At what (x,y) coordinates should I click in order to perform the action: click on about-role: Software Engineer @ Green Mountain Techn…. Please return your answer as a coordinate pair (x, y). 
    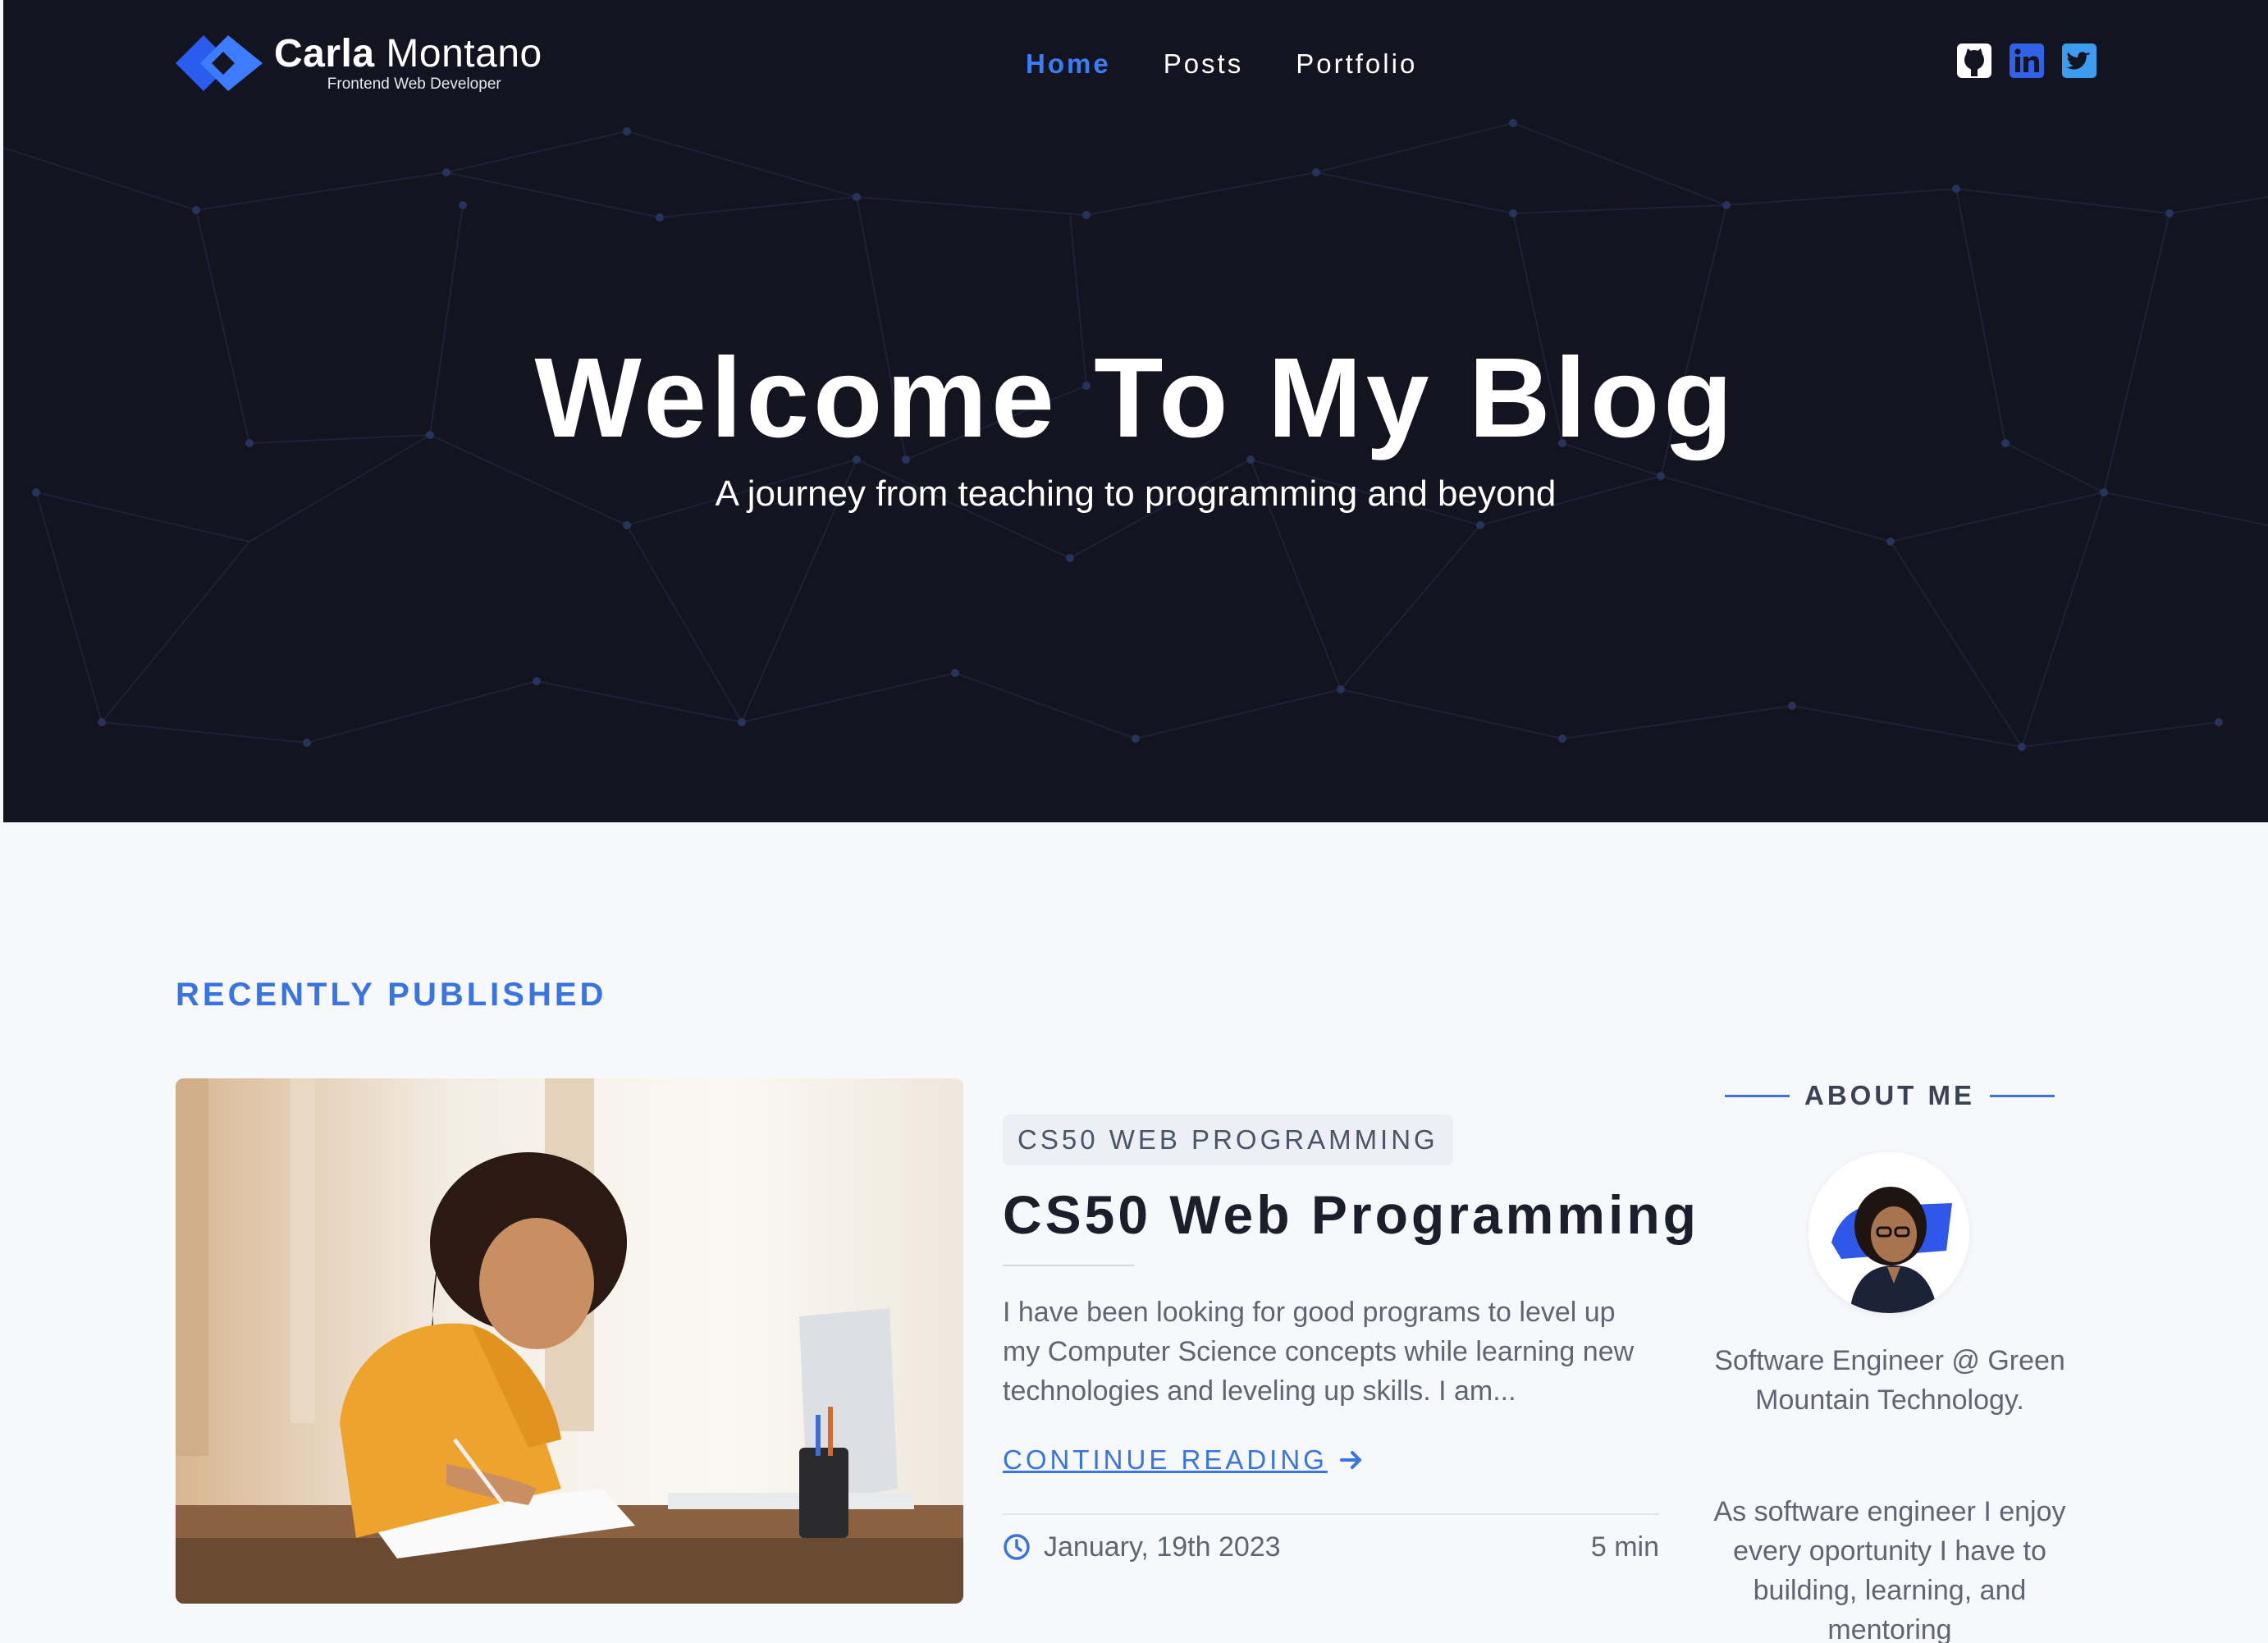
    Looking at the image, I should click on (1889, 1380).